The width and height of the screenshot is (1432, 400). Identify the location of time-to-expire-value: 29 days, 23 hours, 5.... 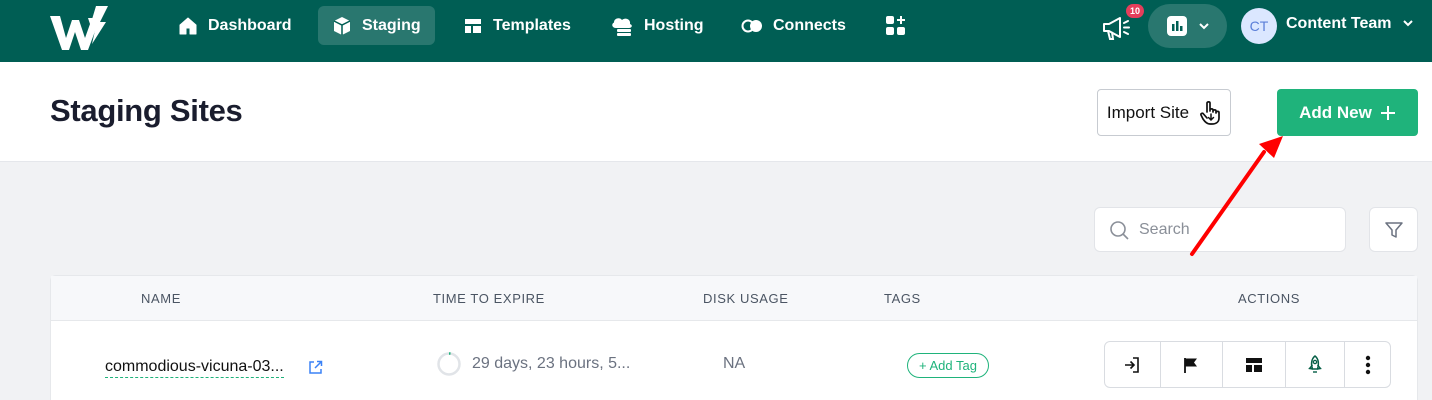
(551, 363).